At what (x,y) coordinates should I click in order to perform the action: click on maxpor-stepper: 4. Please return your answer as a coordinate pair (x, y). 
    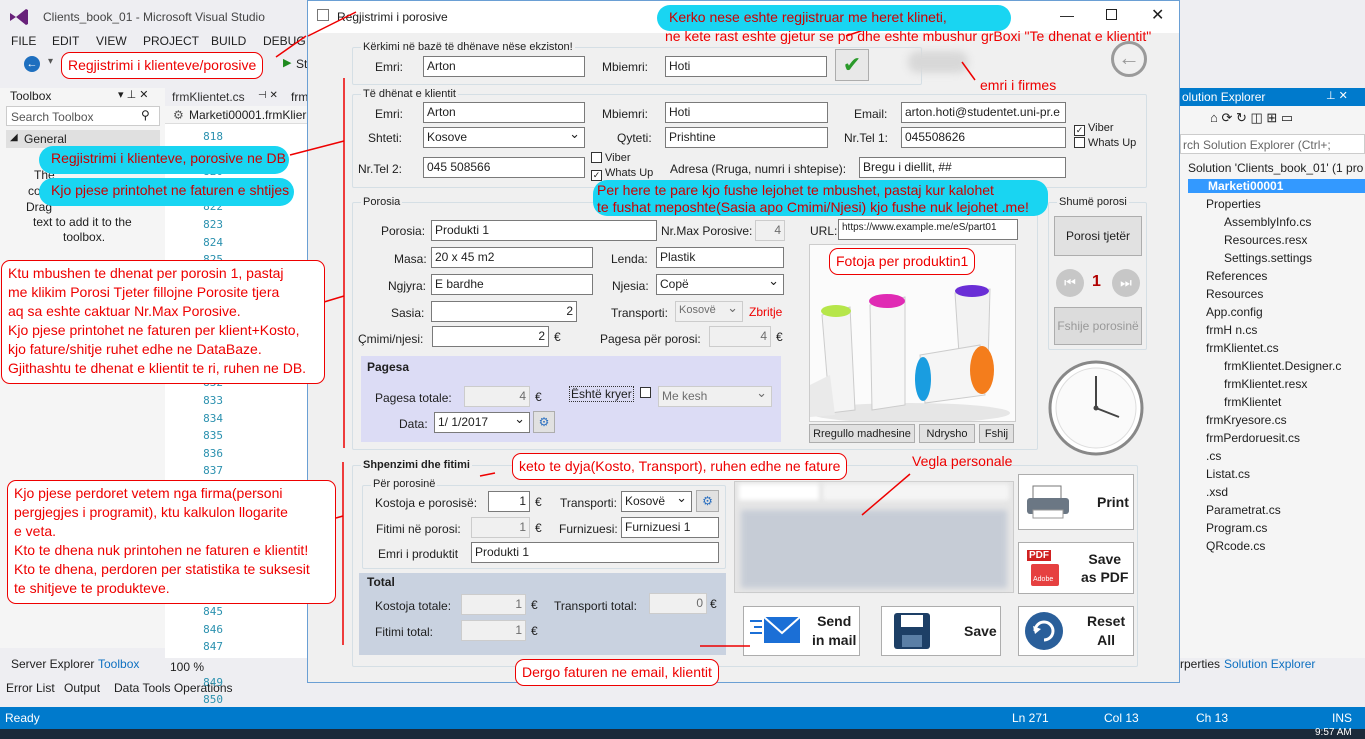
    Looking at the image, I should click on (770, 230).